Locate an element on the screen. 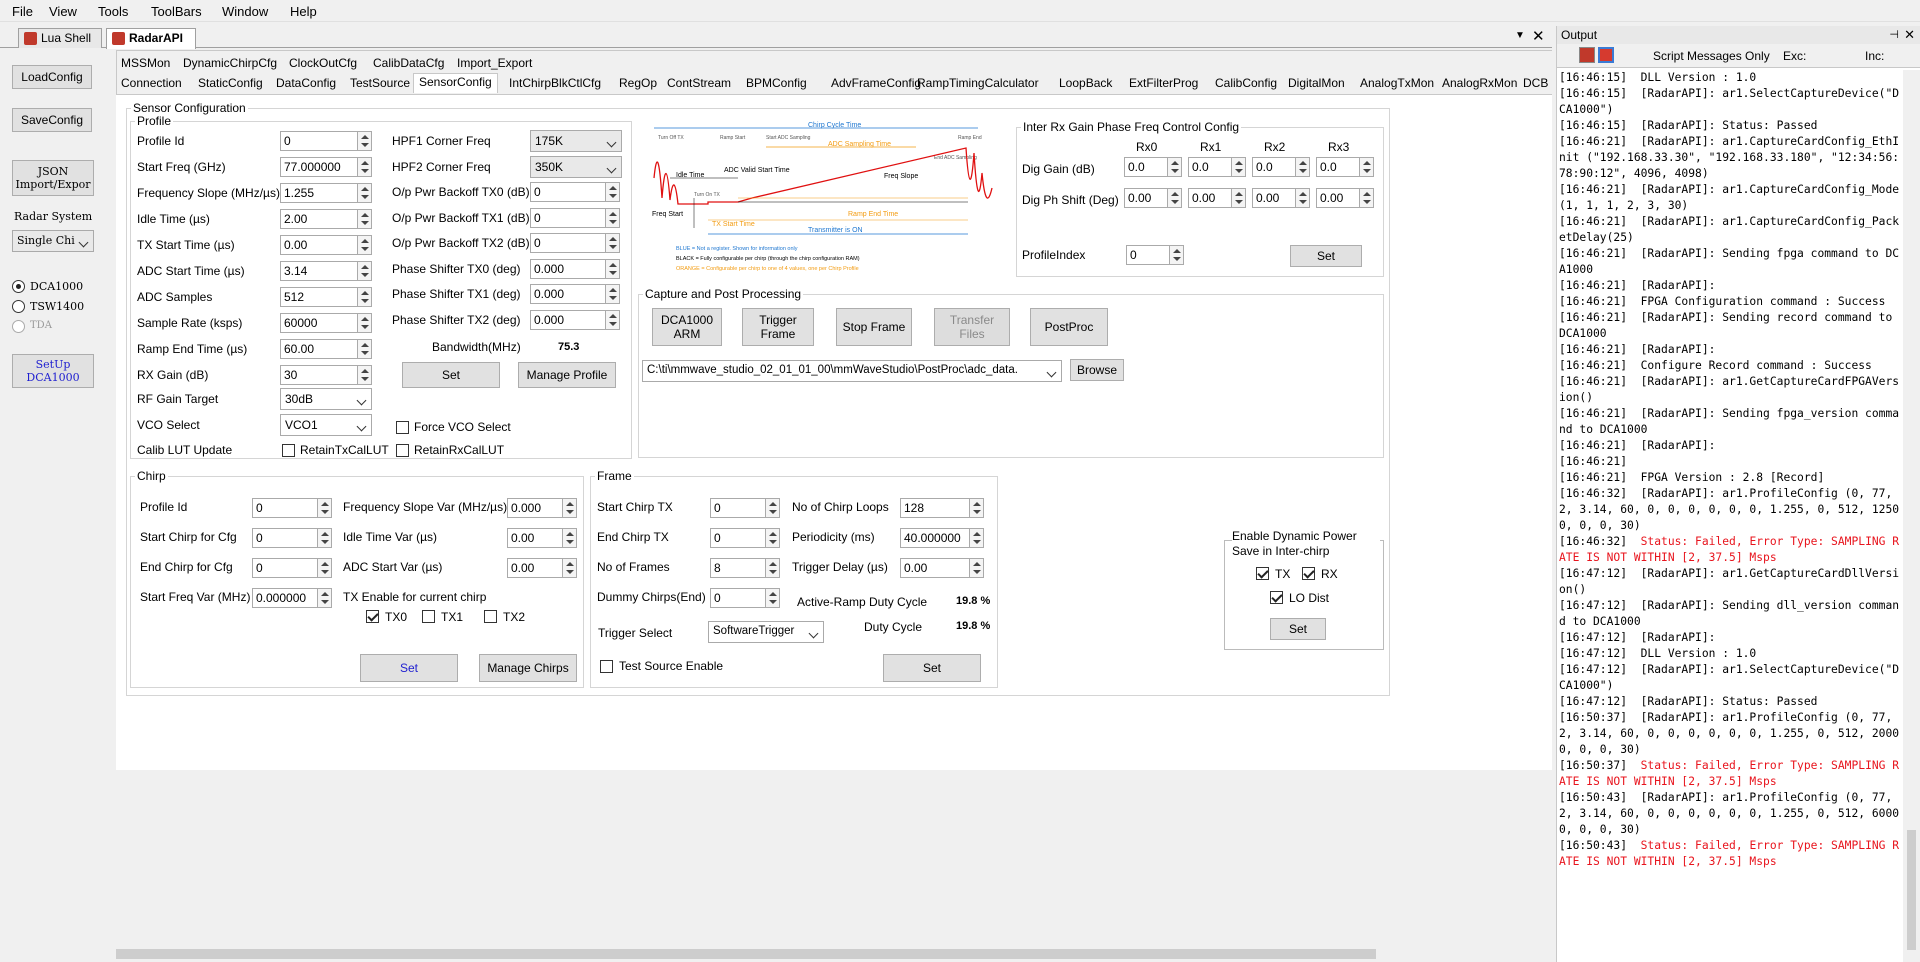 The image size is (1920, 962). output-vertical-scrollbar is located at coordinates (1911, 516).